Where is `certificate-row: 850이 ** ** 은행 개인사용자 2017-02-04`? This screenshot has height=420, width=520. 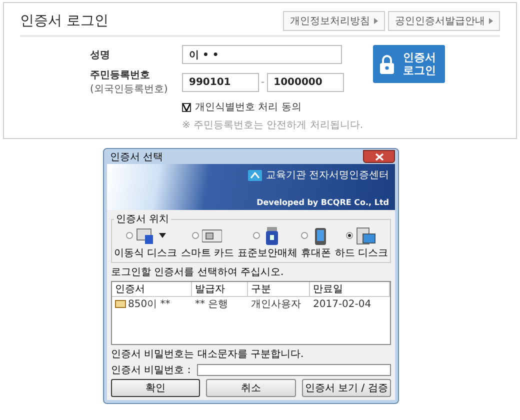
certificate-row: 850이 ** ** 은행 개인사용자 2017-02-04 is located at coordinates (251, 304).